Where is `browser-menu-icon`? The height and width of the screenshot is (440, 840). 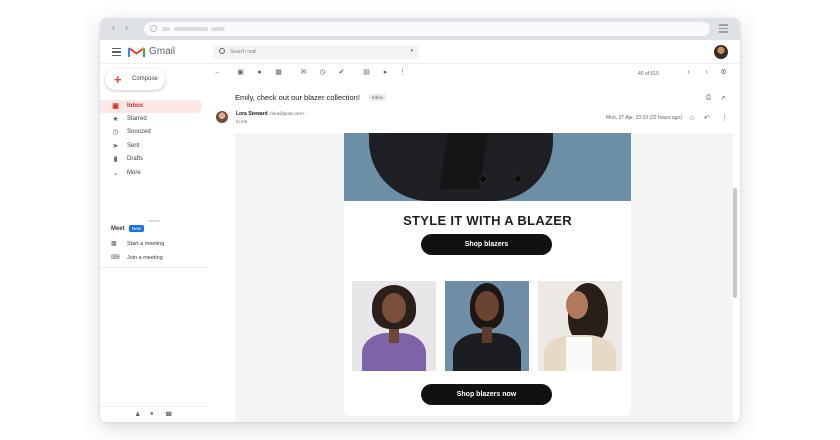 browser-menu-icon is located at coordinates (723, 28).